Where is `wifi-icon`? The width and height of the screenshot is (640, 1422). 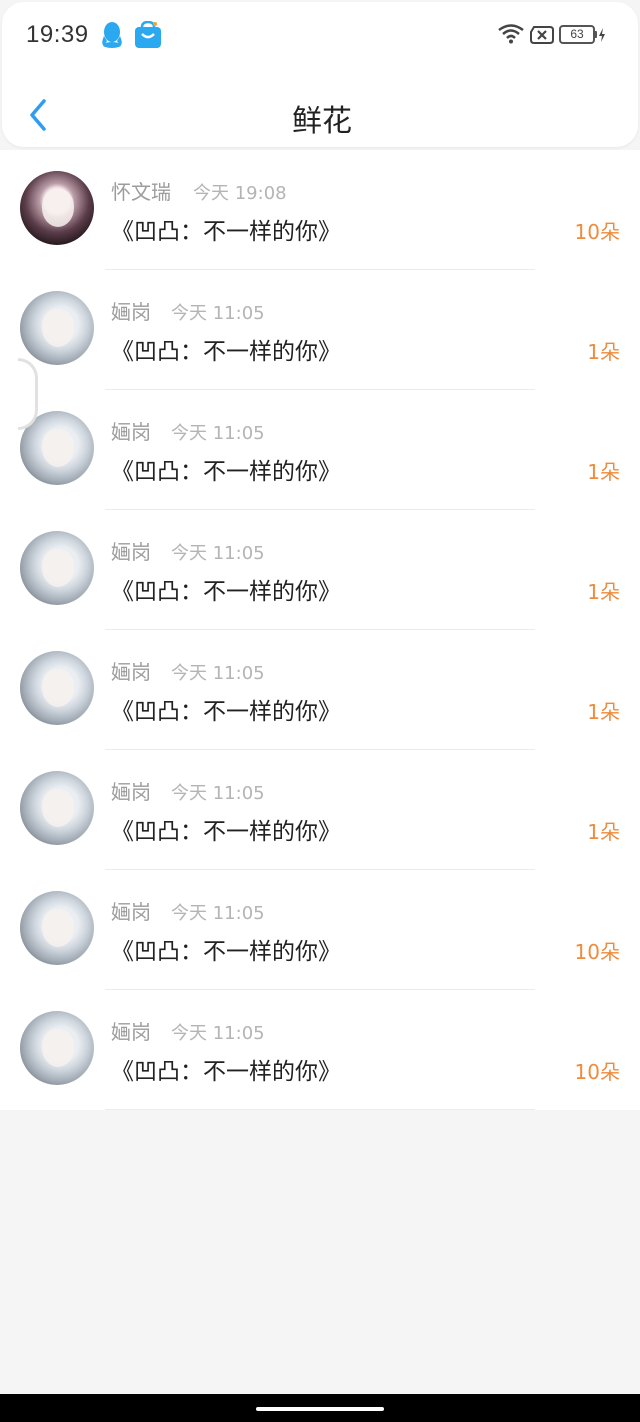
wifi-icon is located at coordinates (511, 34).